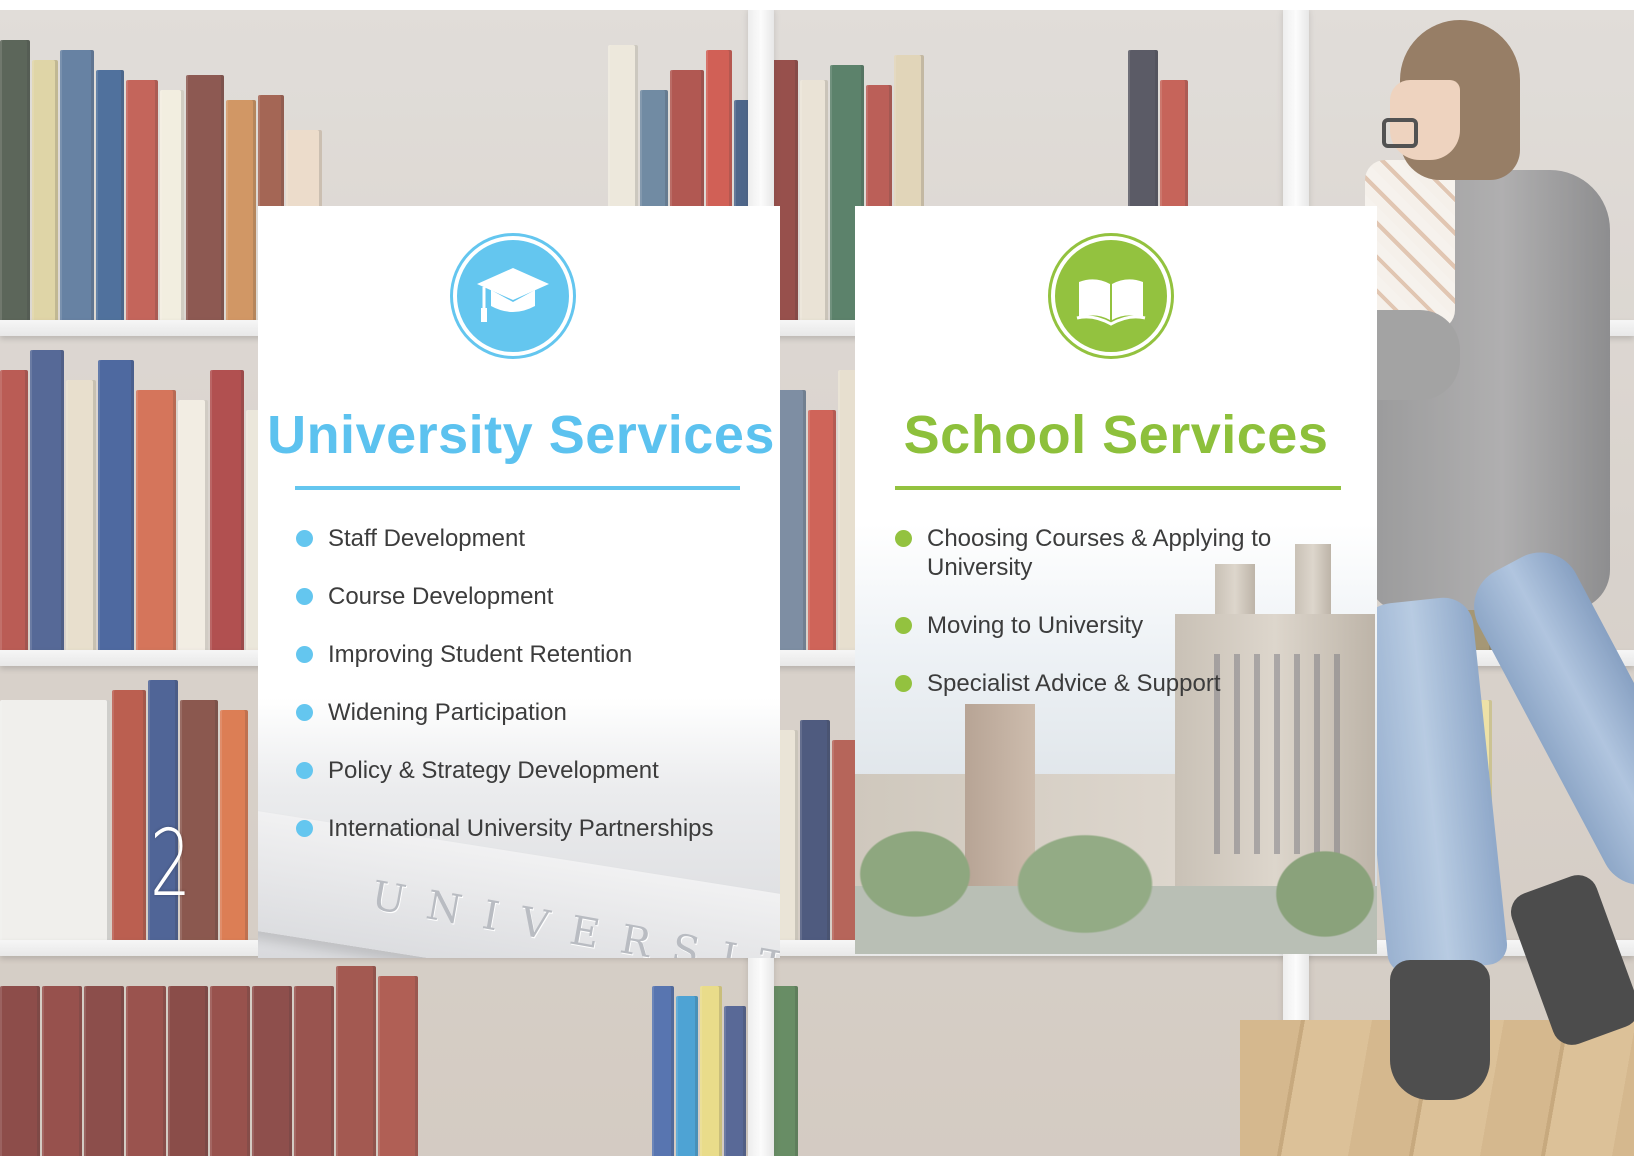 This screenshot has width=1634, height=1156. What do you see at coordinates (517, 488) in the screenshot?
I see `university-title-underline` at bounding box center [517, 488].